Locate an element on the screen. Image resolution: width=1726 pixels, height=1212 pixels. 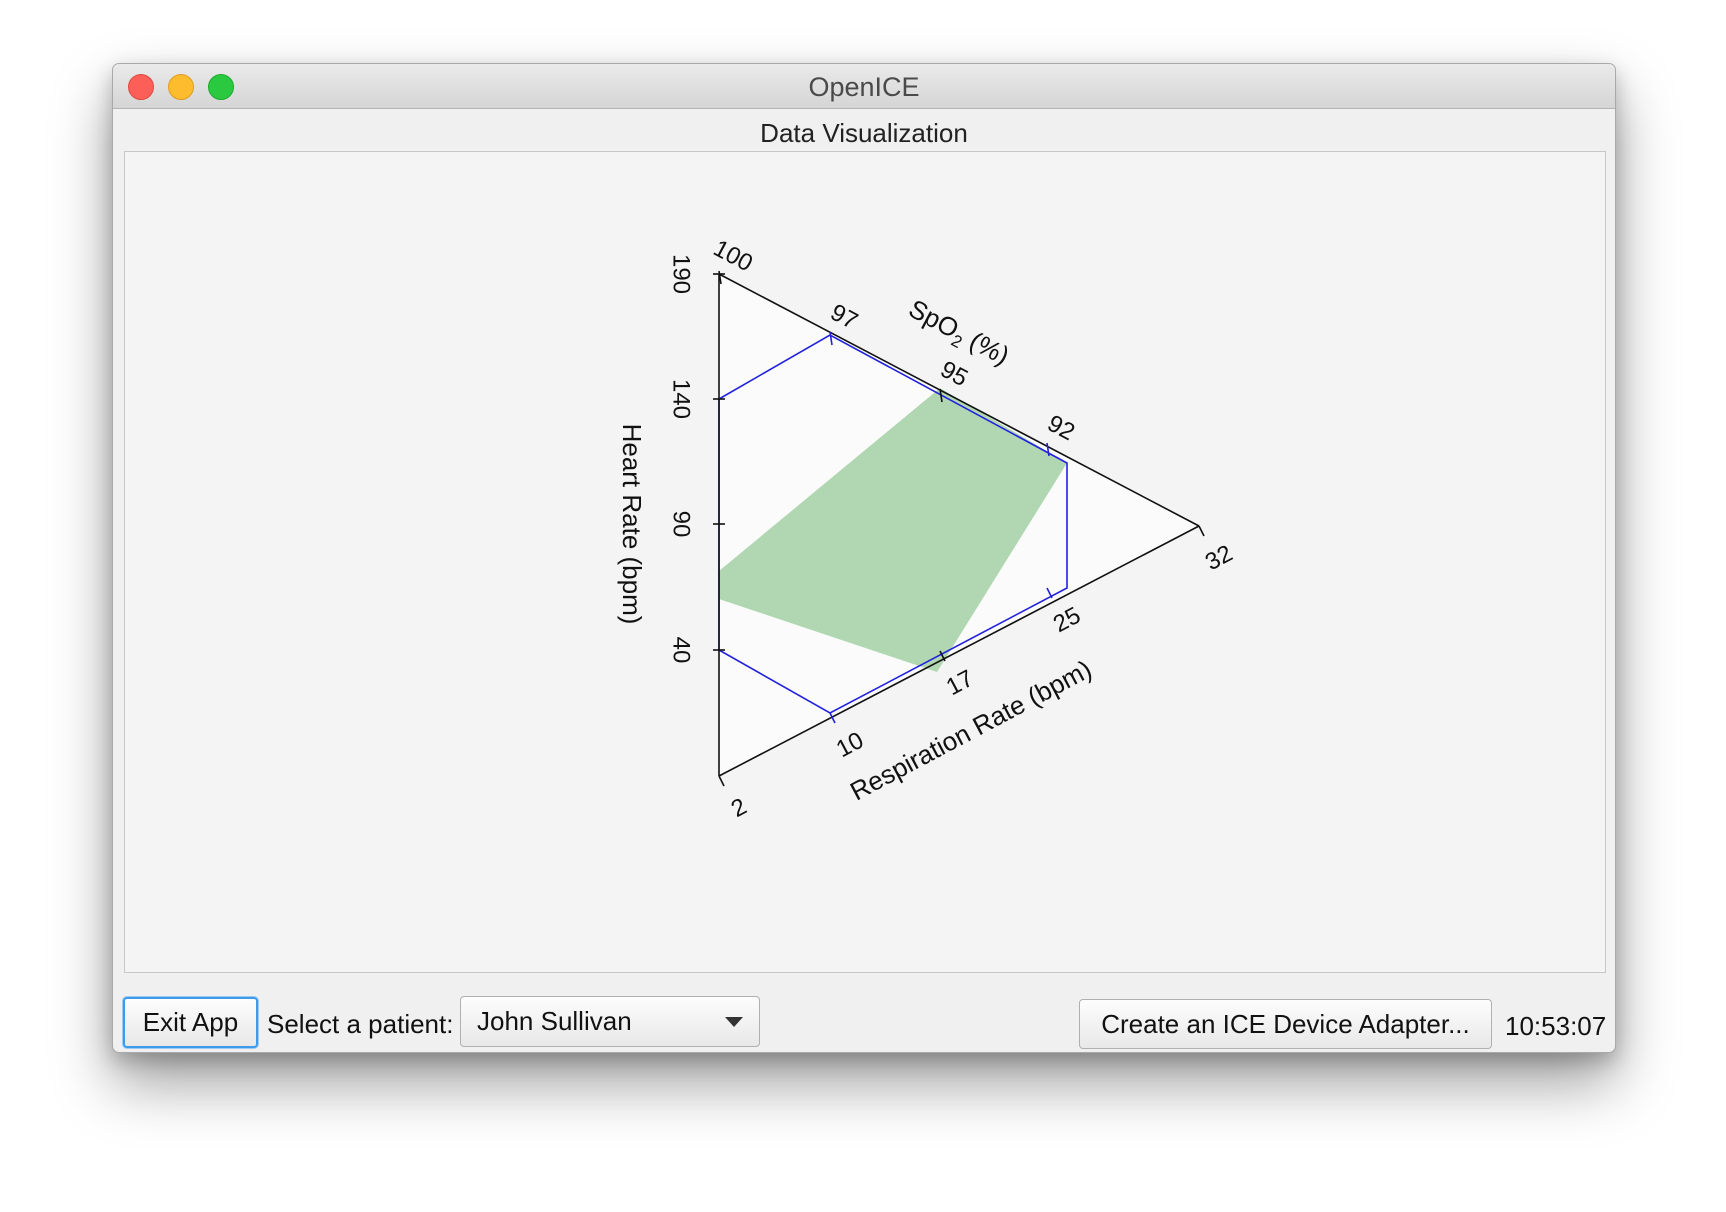
rr-tick-label: 10 is located at coordinates (850, 745).